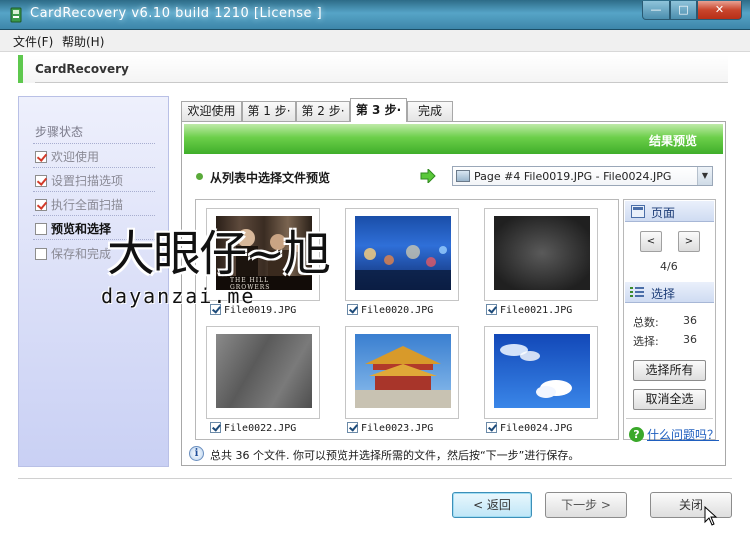  What do you see at coordinates (79, 204) in the screenshot?
I see `sidebar-step-full-scan: 执行全面扫描` at bounding box center [79, 204].